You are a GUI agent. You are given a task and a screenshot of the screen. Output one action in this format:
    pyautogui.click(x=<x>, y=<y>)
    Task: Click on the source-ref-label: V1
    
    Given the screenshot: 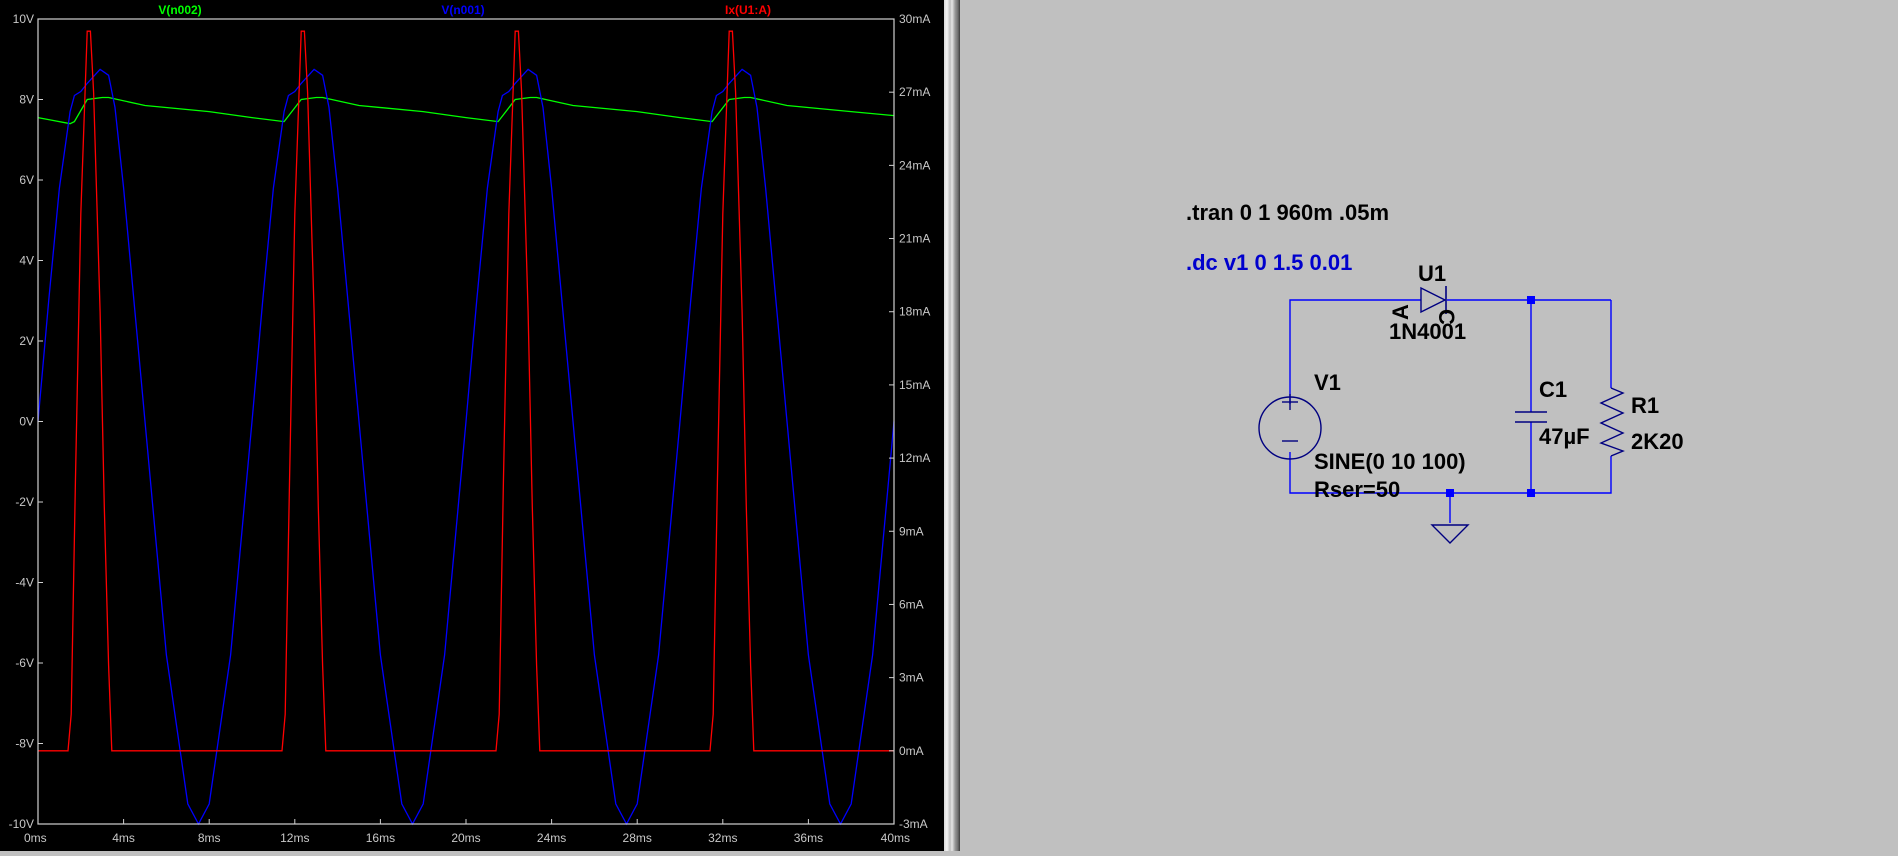 What is the action you would take?
    pyautogui.click(x=1327, y=382)
    